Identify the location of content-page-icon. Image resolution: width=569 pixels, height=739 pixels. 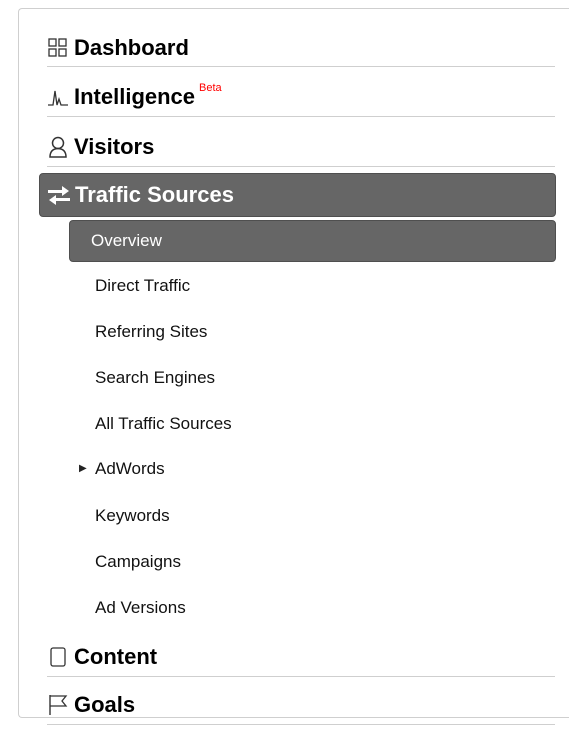
(58, 657).